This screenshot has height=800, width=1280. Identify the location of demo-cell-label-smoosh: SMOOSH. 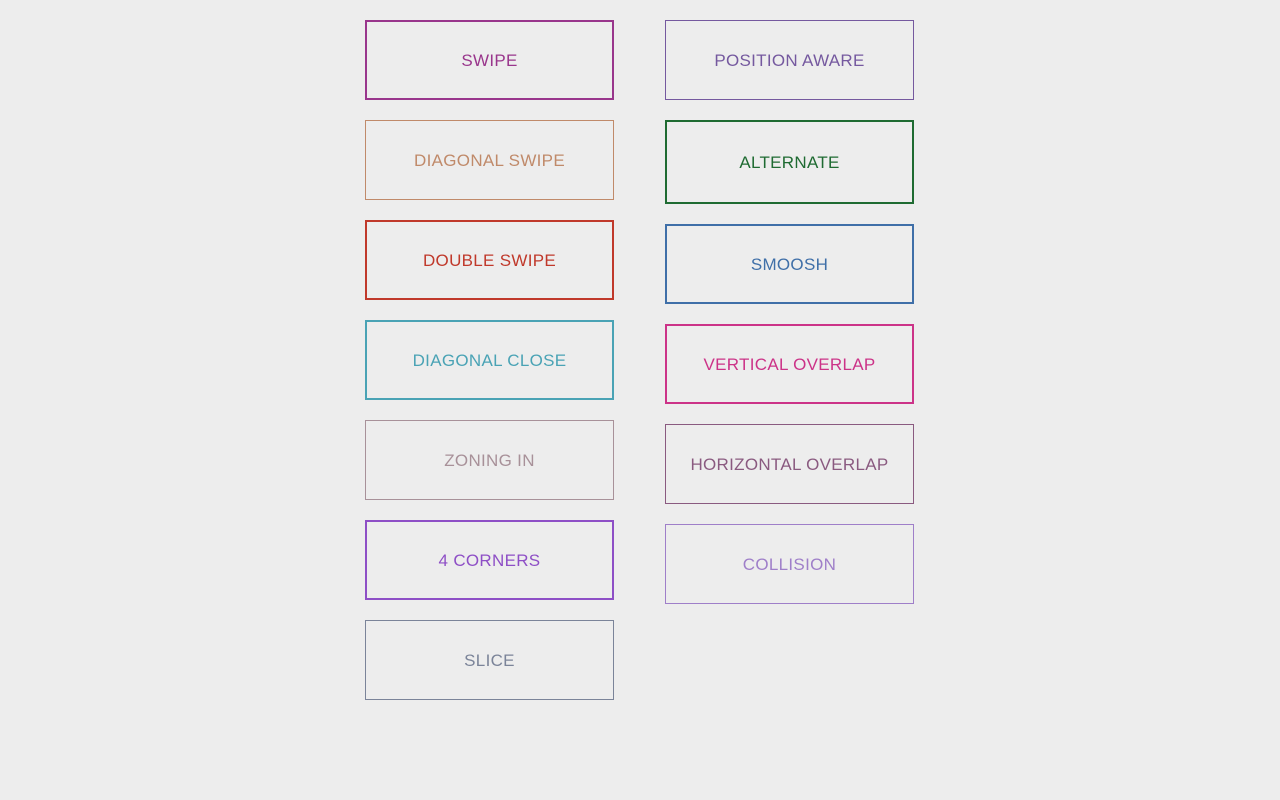
(789, 264).